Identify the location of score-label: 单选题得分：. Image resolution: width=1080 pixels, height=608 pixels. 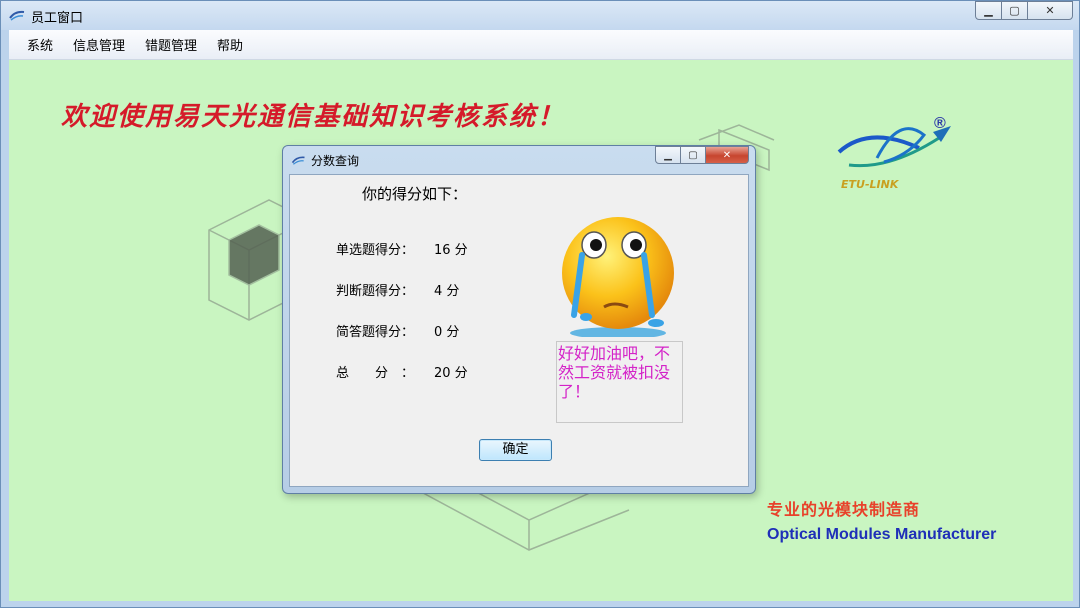
(375, 250).